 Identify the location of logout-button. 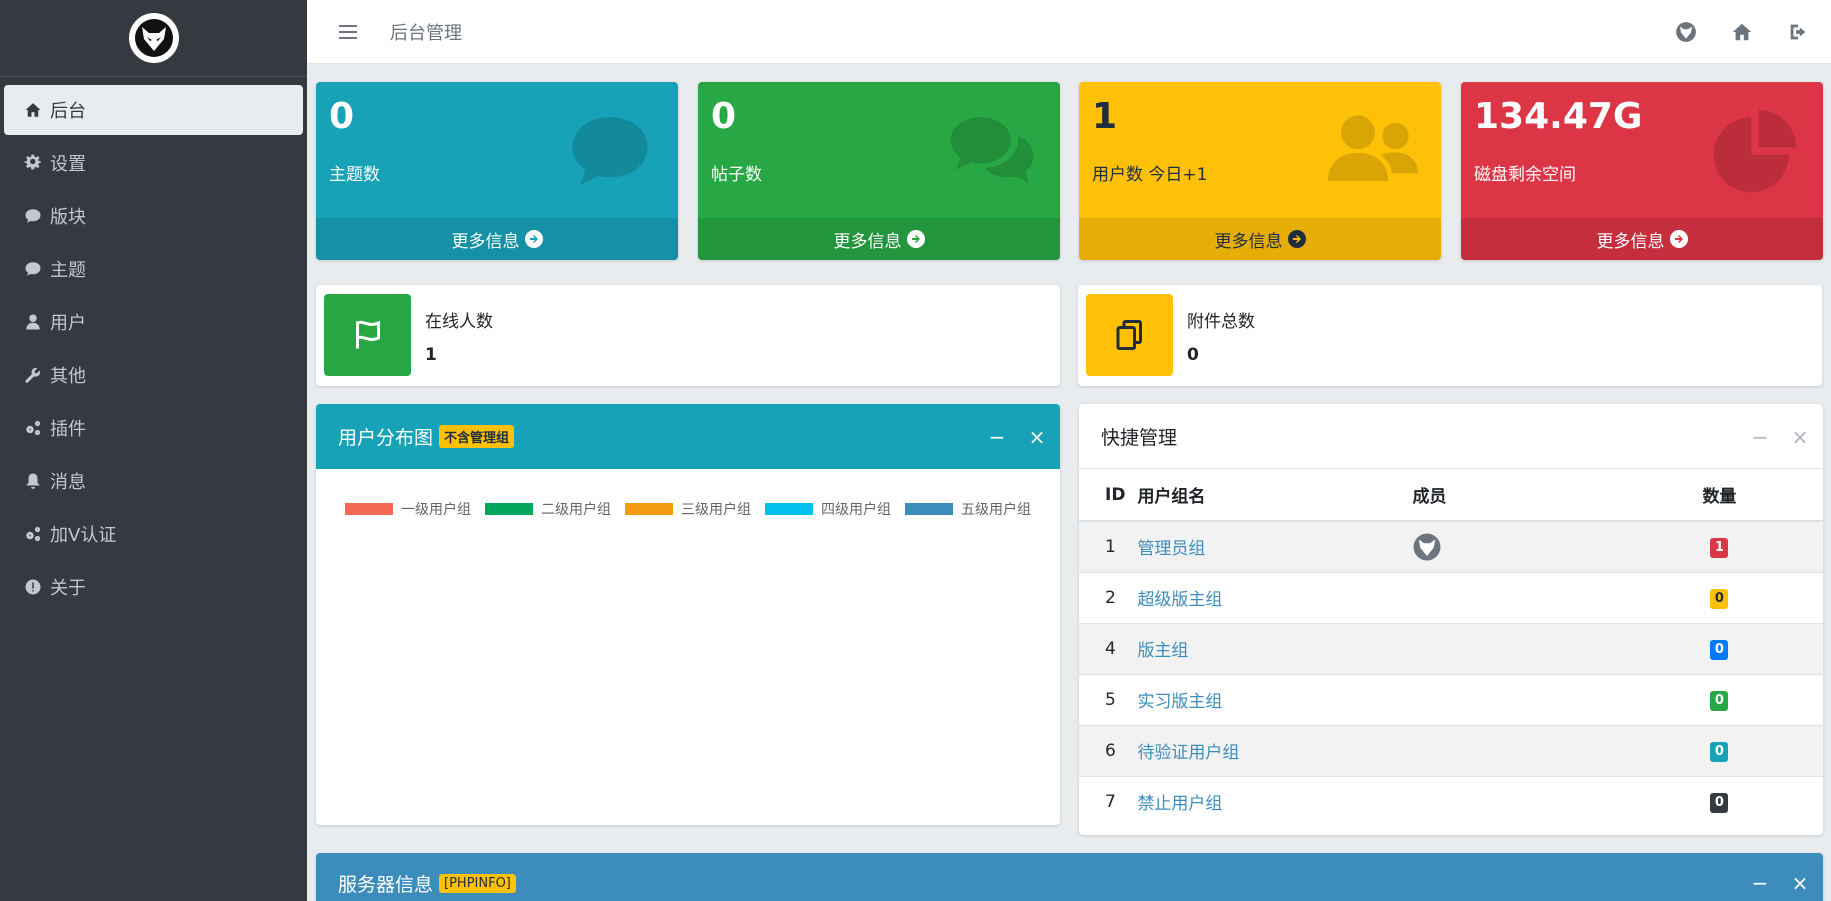
(1798, 32).